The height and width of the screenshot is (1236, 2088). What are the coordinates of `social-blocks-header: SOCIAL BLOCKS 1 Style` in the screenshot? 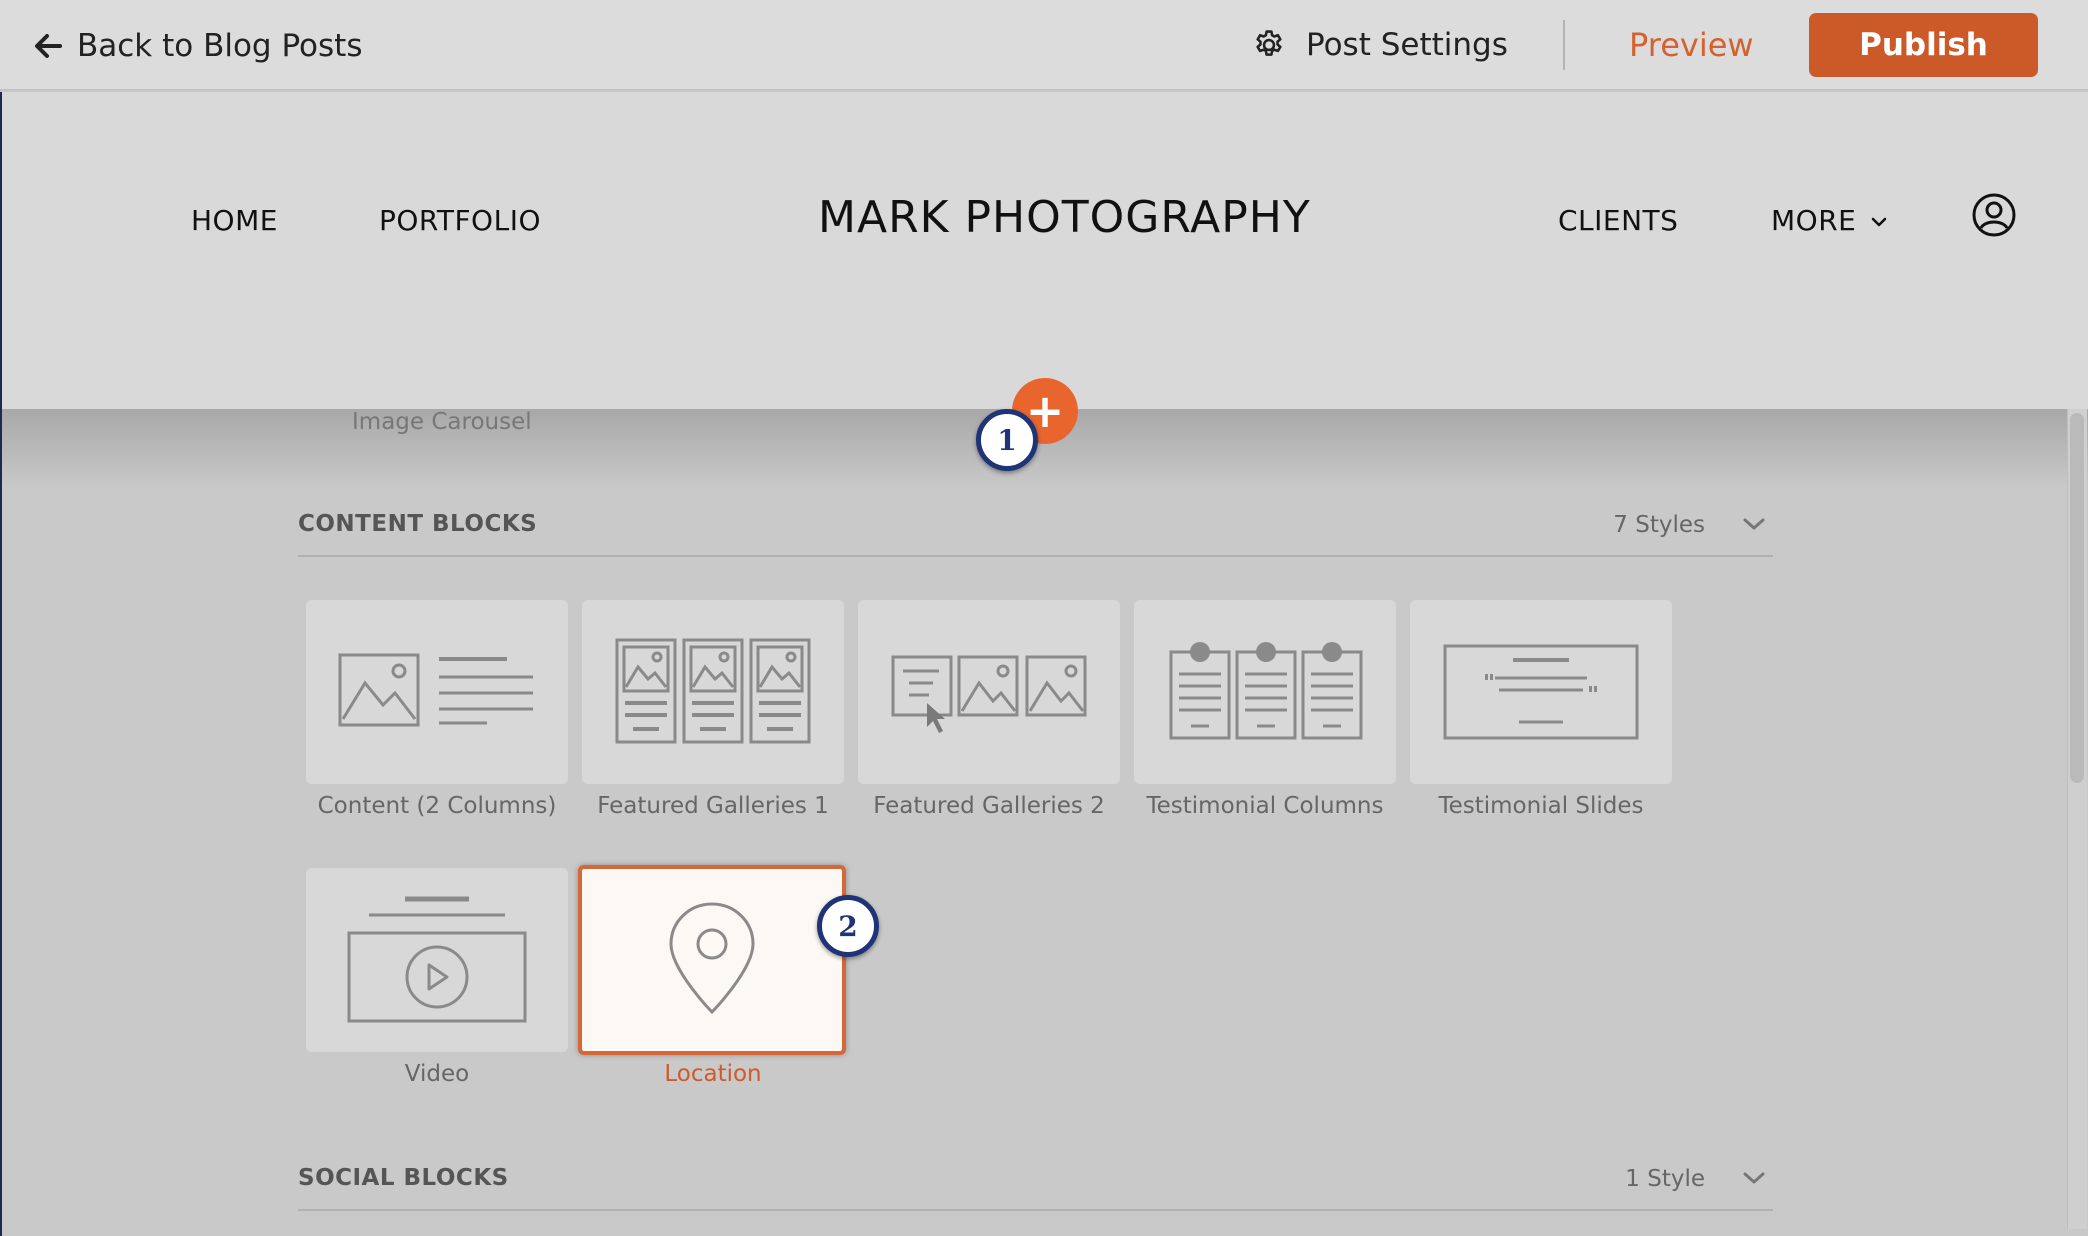 It's located at (1035, 1186).